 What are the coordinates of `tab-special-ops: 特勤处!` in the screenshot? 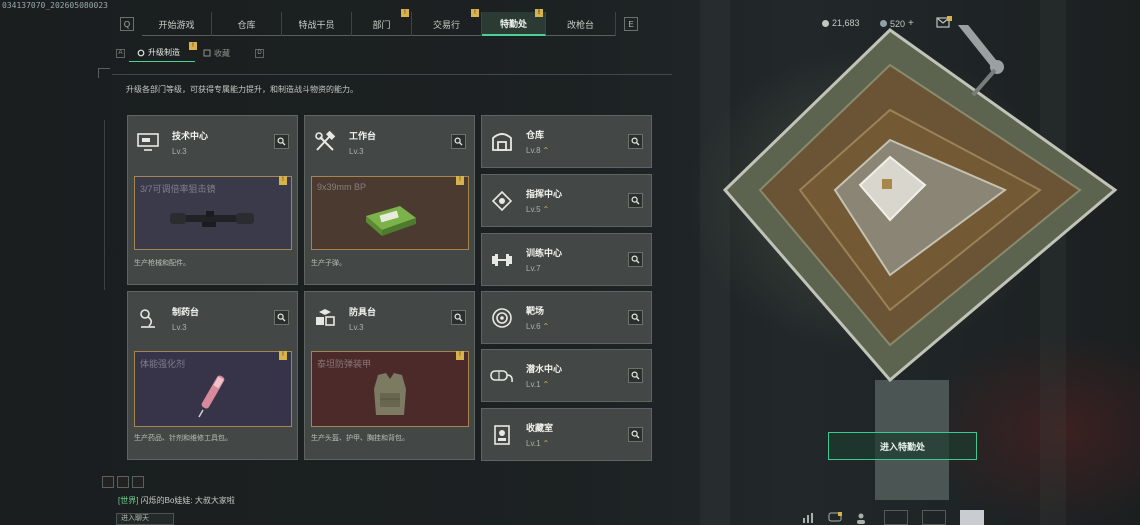 It's located at (514, 22).